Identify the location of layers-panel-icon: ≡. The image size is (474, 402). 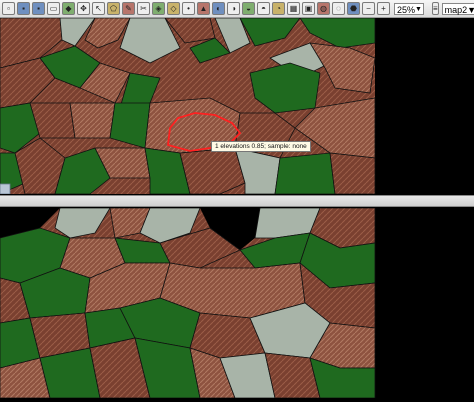
(435, 8).